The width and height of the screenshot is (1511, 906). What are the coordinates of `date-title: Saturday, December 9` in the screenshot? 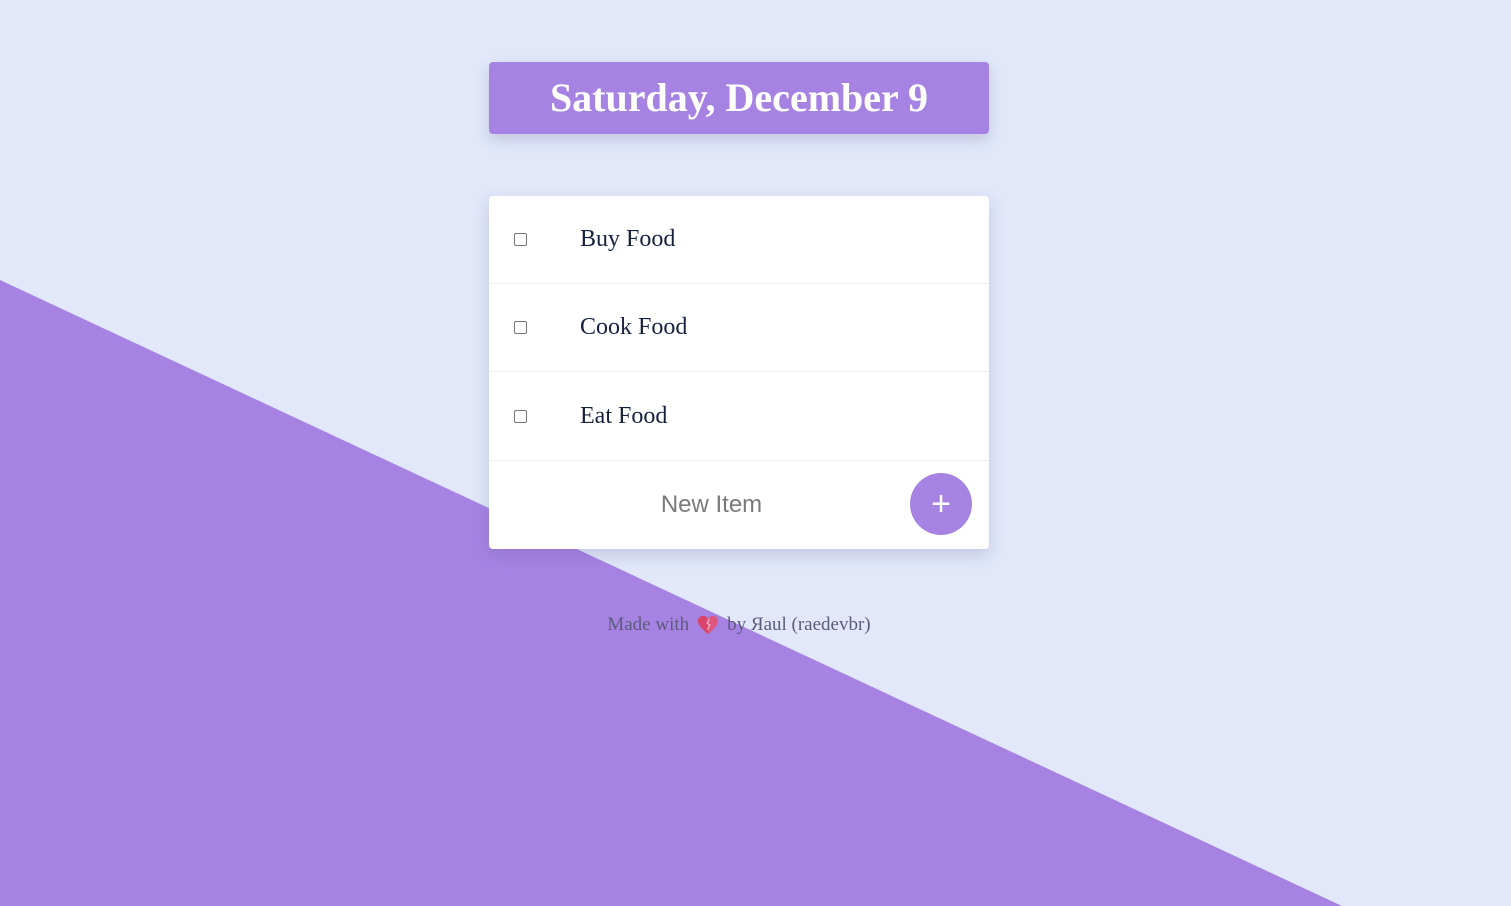 It's located at (739, 97).